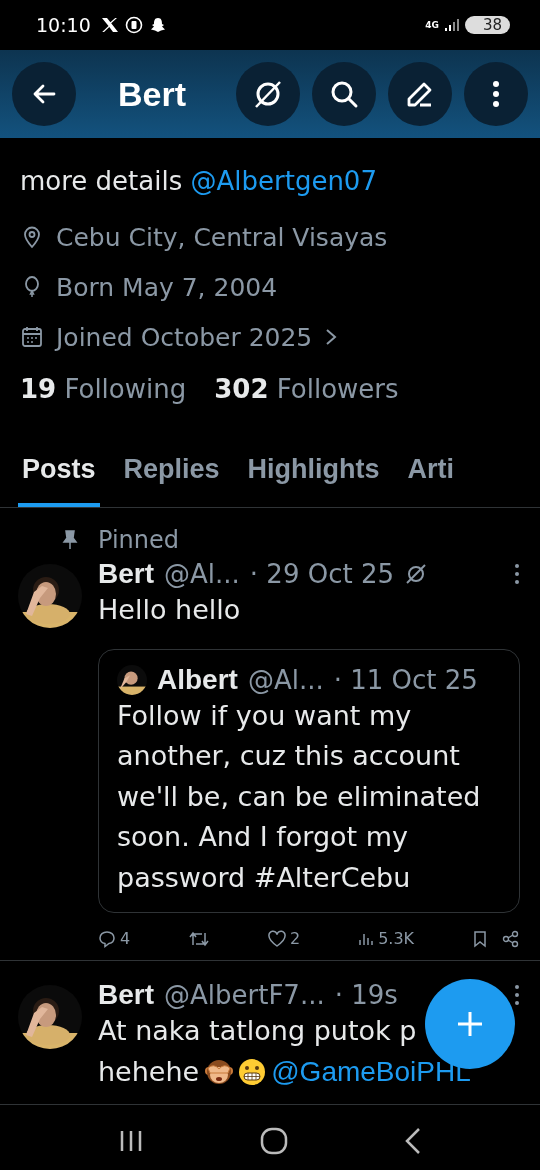 The width and height of the screenshot is (540, 1170). Describe the element at coordinates (386, 938) in the screenshot. I see `view-count: 5.3K` at that location.